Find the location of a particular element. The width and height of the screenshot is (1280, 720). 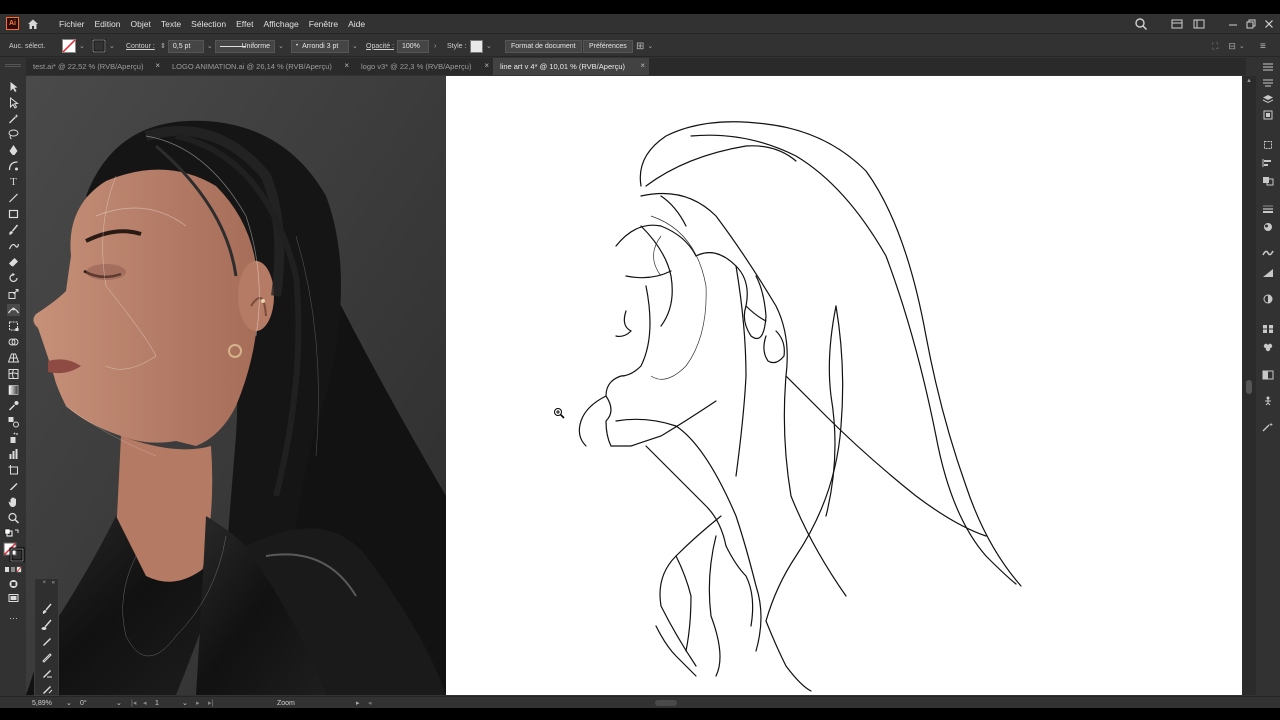

pencil-tool-icon is located at coordinates (47, 641).